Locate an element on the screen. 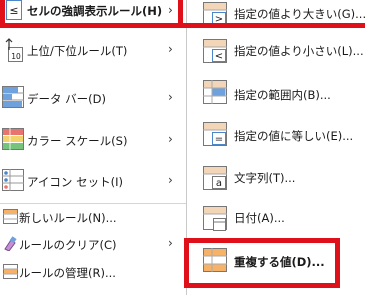 The width and height of the screenshot is (365, 295). menu-item-icon-sets: アイコン セット(I) › is located at coordinates (93, 181).